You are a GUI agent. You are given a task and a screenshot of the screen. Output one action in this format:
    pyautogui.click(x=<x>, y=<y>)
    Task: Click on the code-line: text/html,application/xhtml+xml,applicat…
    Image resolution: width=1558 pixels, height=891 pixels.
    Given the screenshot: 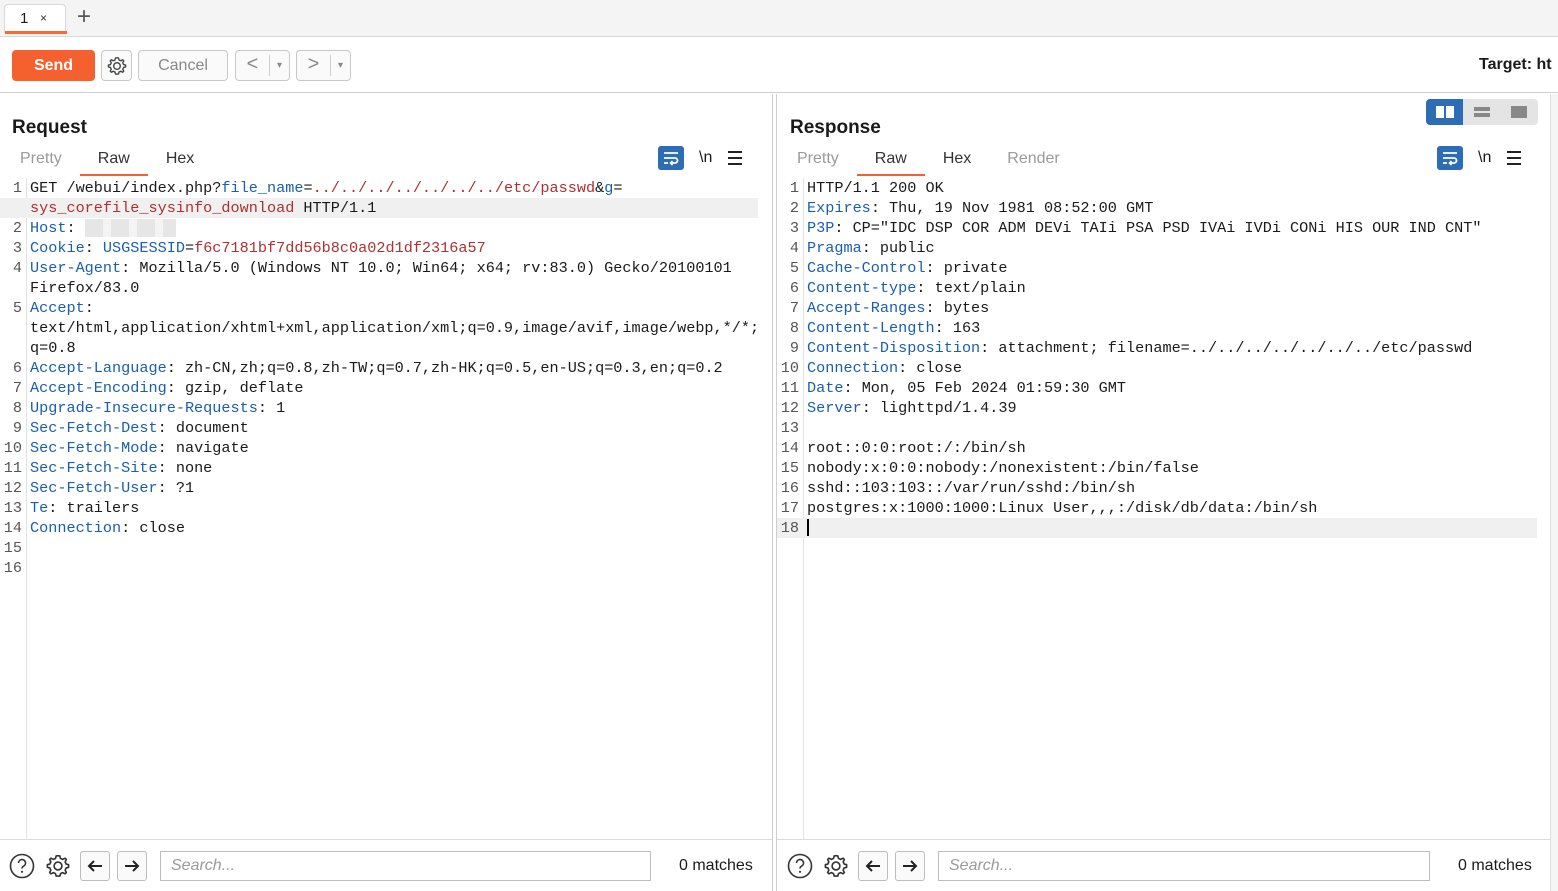 What is the action you would take?
    pyautogui.click(x=380, y=328)
    